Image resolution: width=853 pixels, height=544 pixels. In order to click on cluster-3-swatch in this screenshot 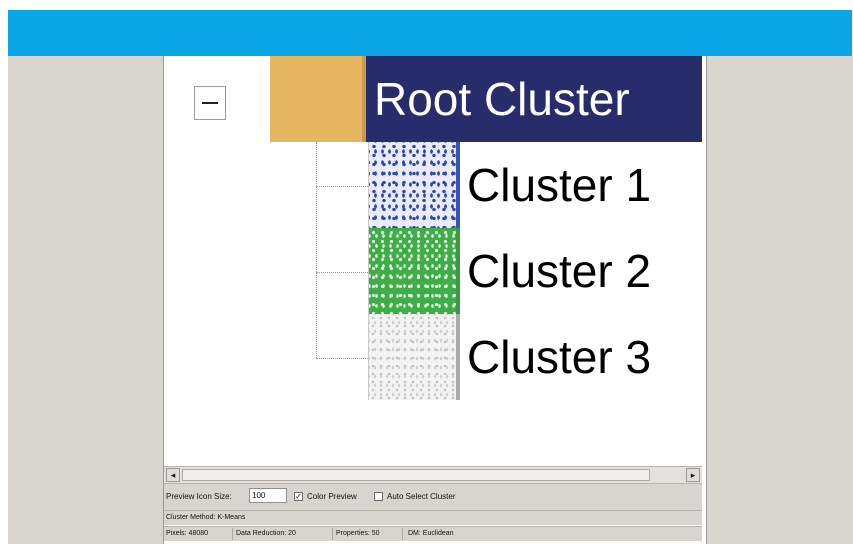, I will do `click(412, 357)`.